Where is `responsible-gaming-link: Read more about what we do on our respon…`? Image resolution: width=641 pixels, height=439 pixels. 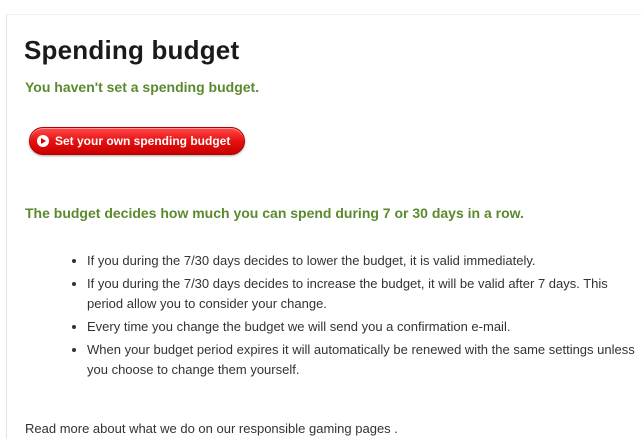
responsible-gaming-link: Read more about what we do on our respon… is located at coordinates (211, 428).